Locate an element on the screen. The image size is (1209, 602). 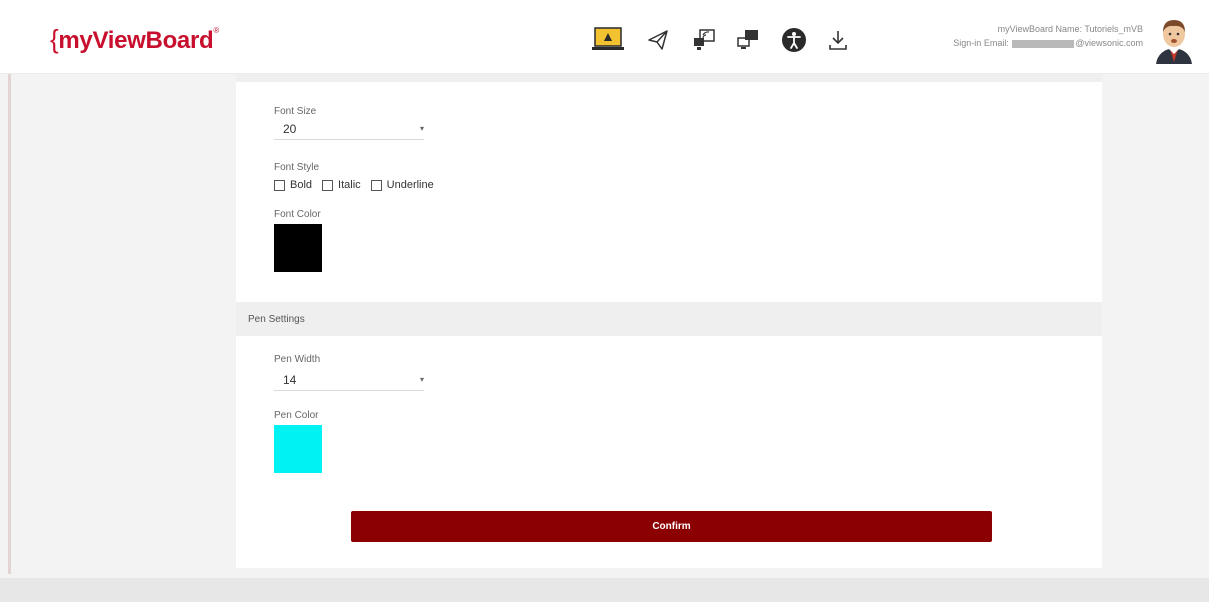
pen-settings-header: Pen Settings is located at coordinates (669, 319).